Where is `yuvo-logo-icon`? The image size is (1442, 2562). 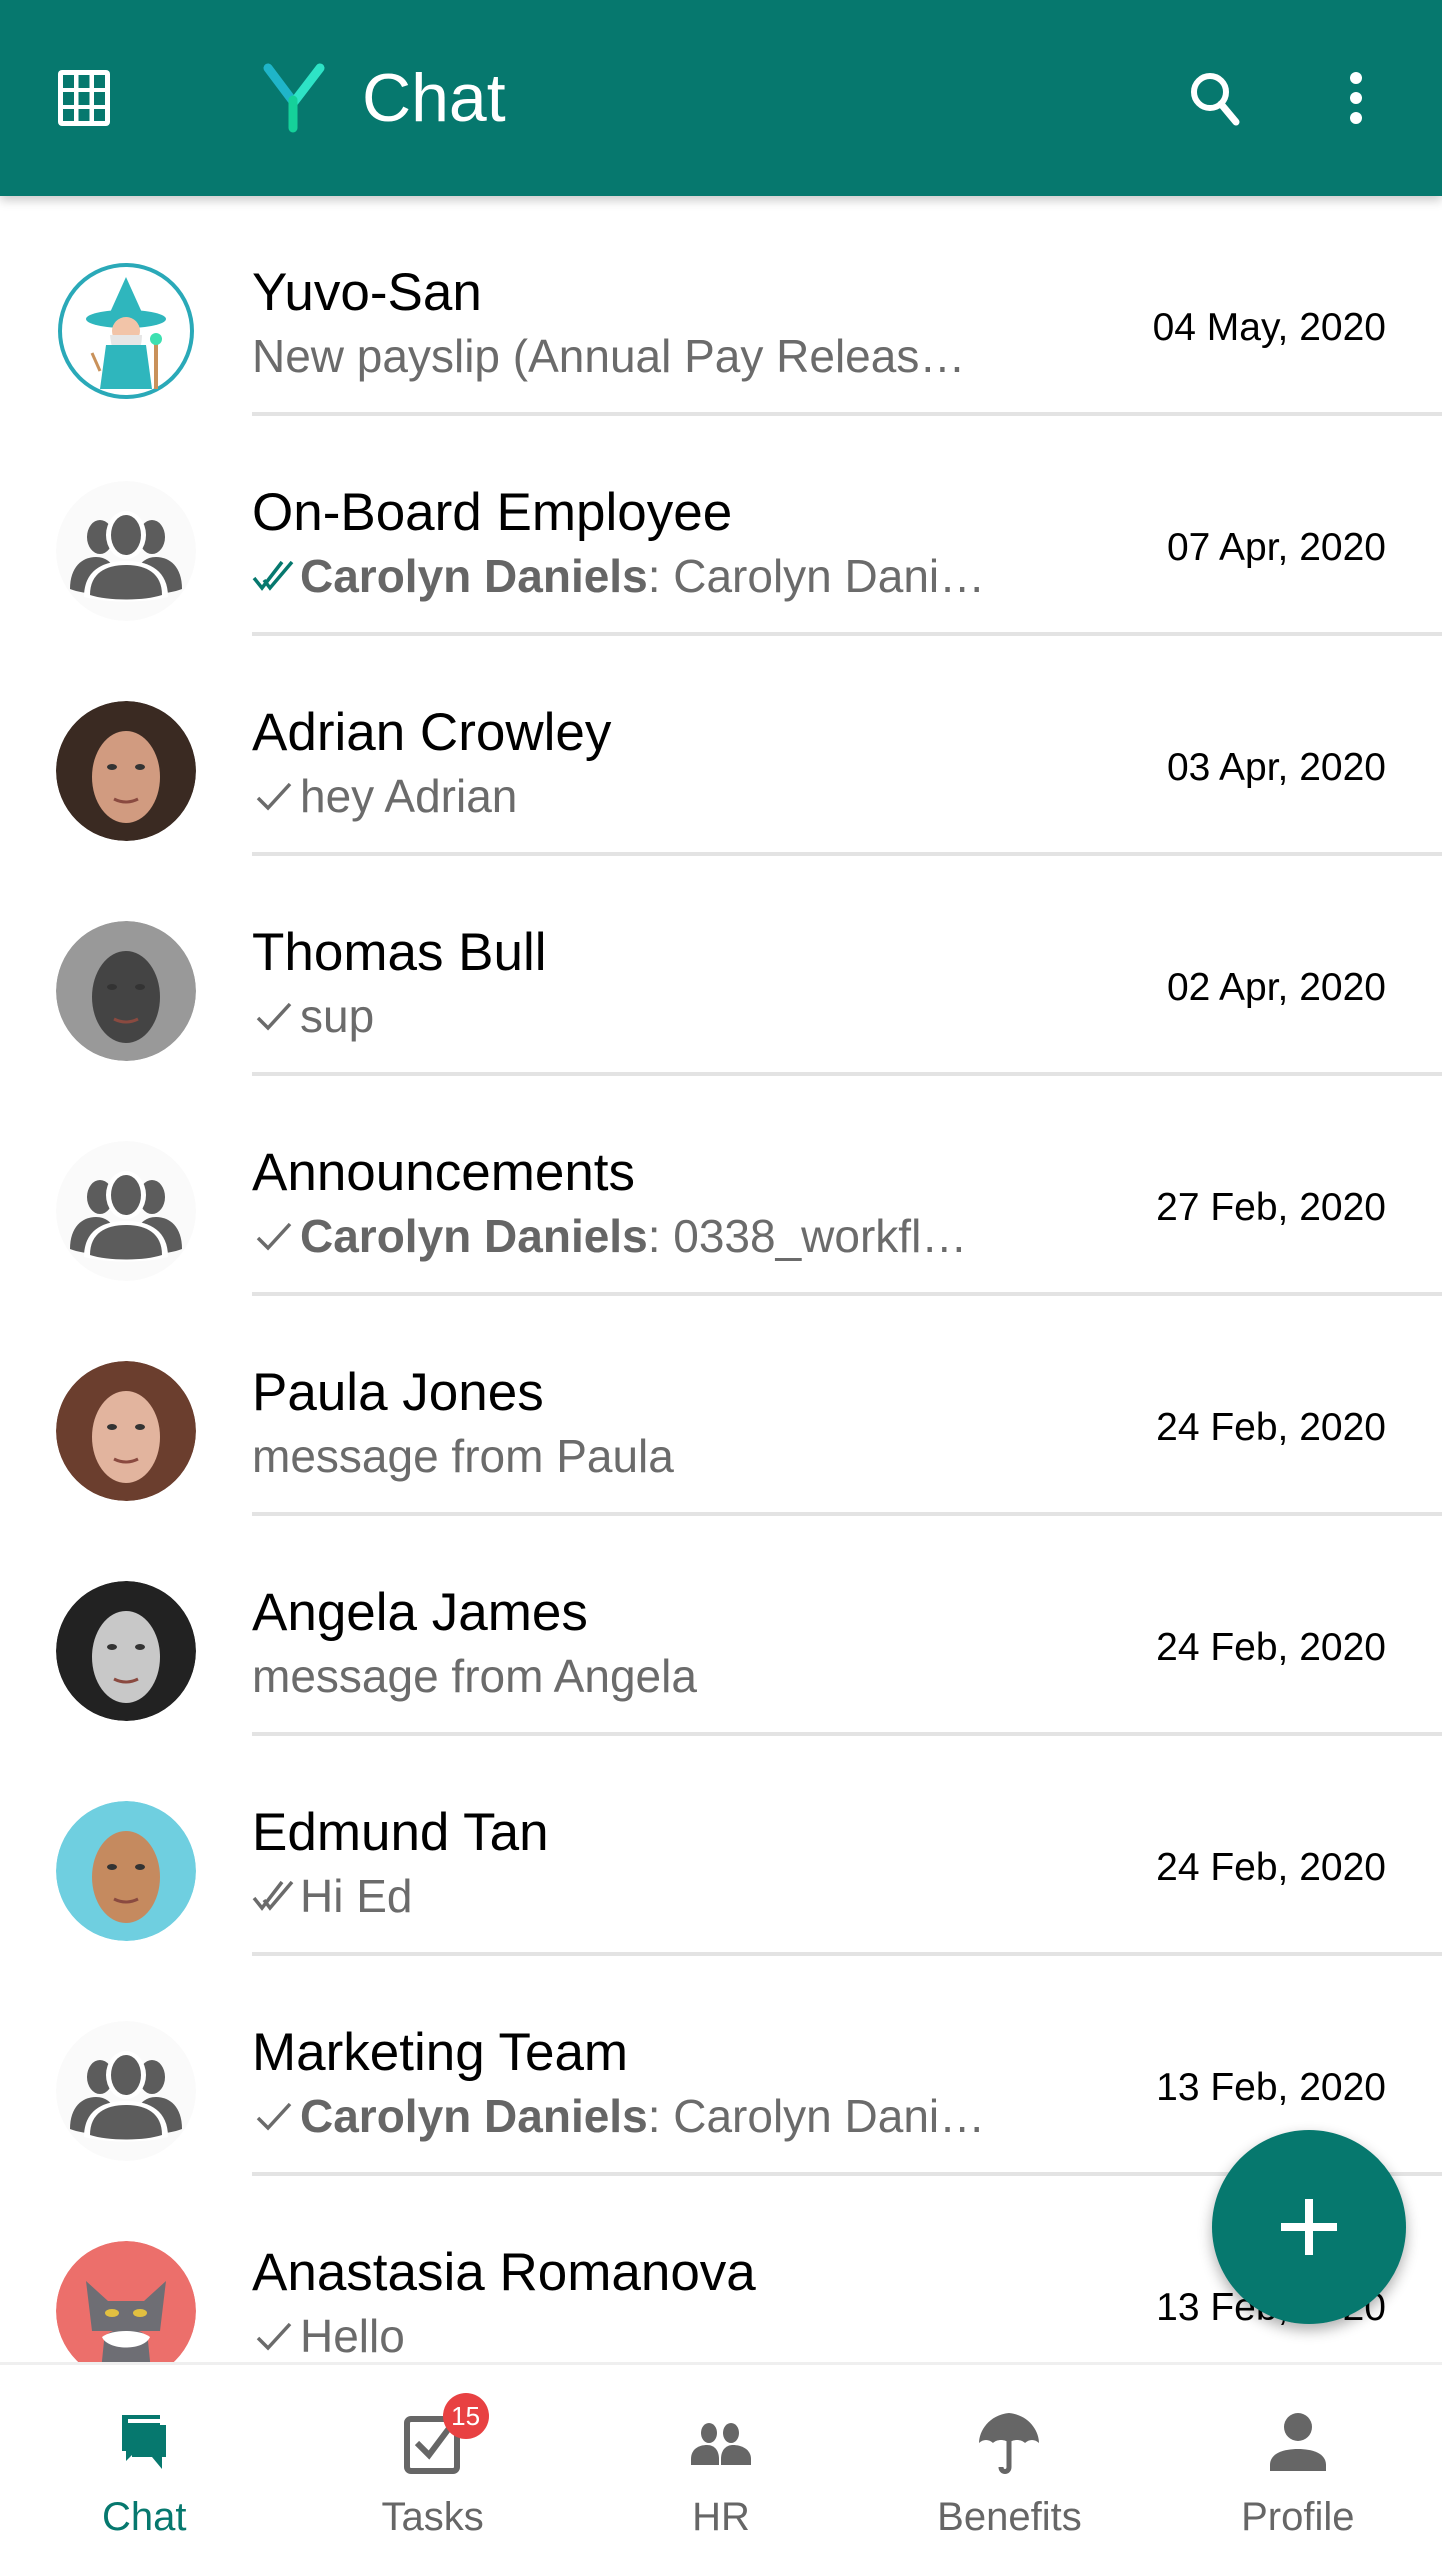
yuvo-logo-icon is located at coordinates (294, 98).